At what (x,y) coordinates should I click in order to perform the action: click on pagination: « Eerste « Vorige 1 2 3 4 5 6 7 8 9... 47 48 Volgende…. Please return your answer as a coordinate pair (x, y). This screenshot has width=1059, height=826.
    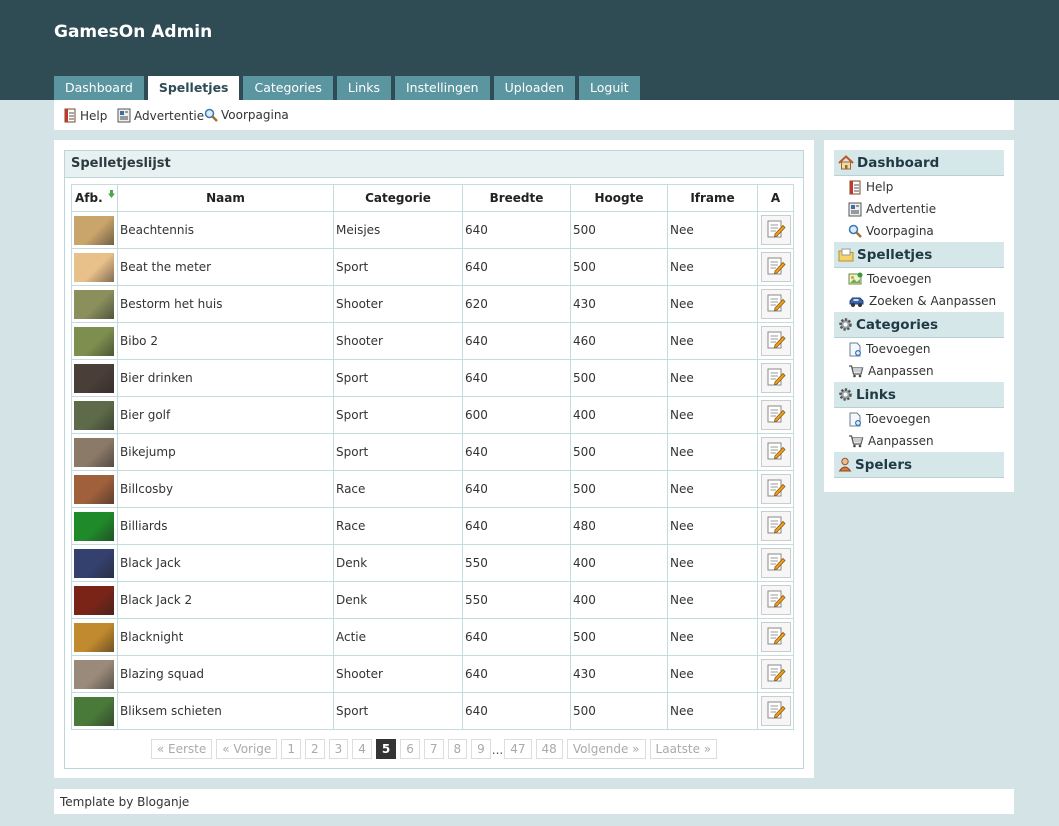
    Looking at the image, I should click on (434, 749).